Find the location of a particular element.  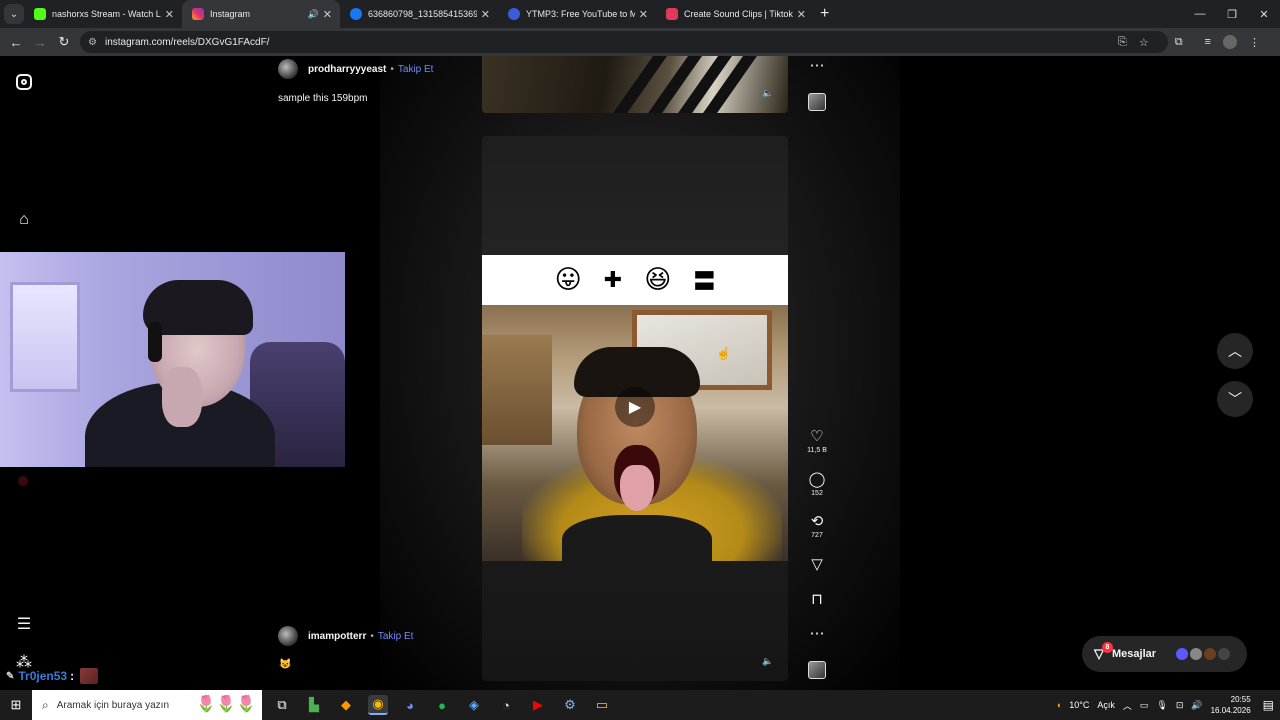

post-username: prodharryyyeast is located at coordinates (347, 69).